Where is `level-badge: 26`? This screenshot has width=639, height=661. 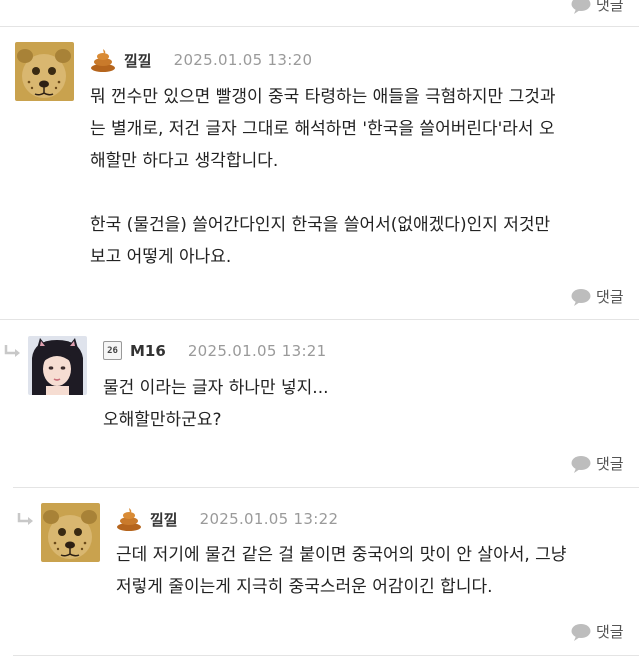 level-badge: 26 is located at coordinates (112, 350).